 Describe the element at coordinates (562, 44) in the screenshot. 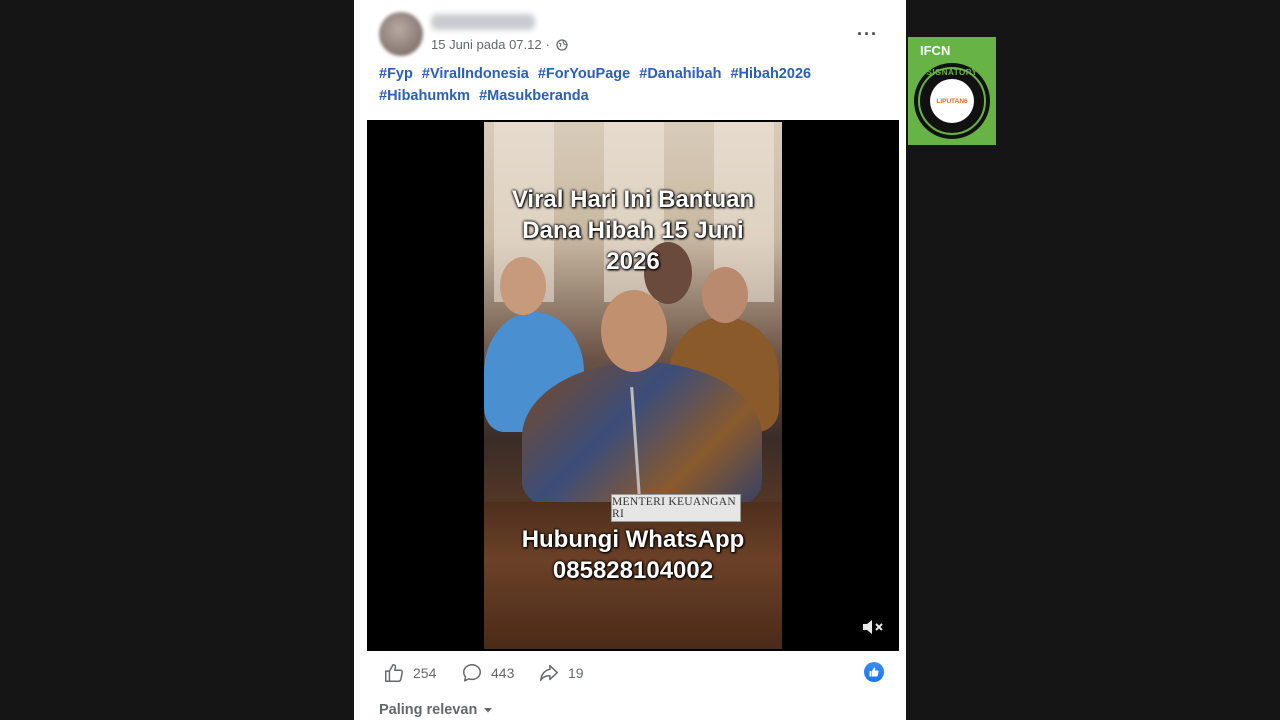

I see `globe-icon` at that location.